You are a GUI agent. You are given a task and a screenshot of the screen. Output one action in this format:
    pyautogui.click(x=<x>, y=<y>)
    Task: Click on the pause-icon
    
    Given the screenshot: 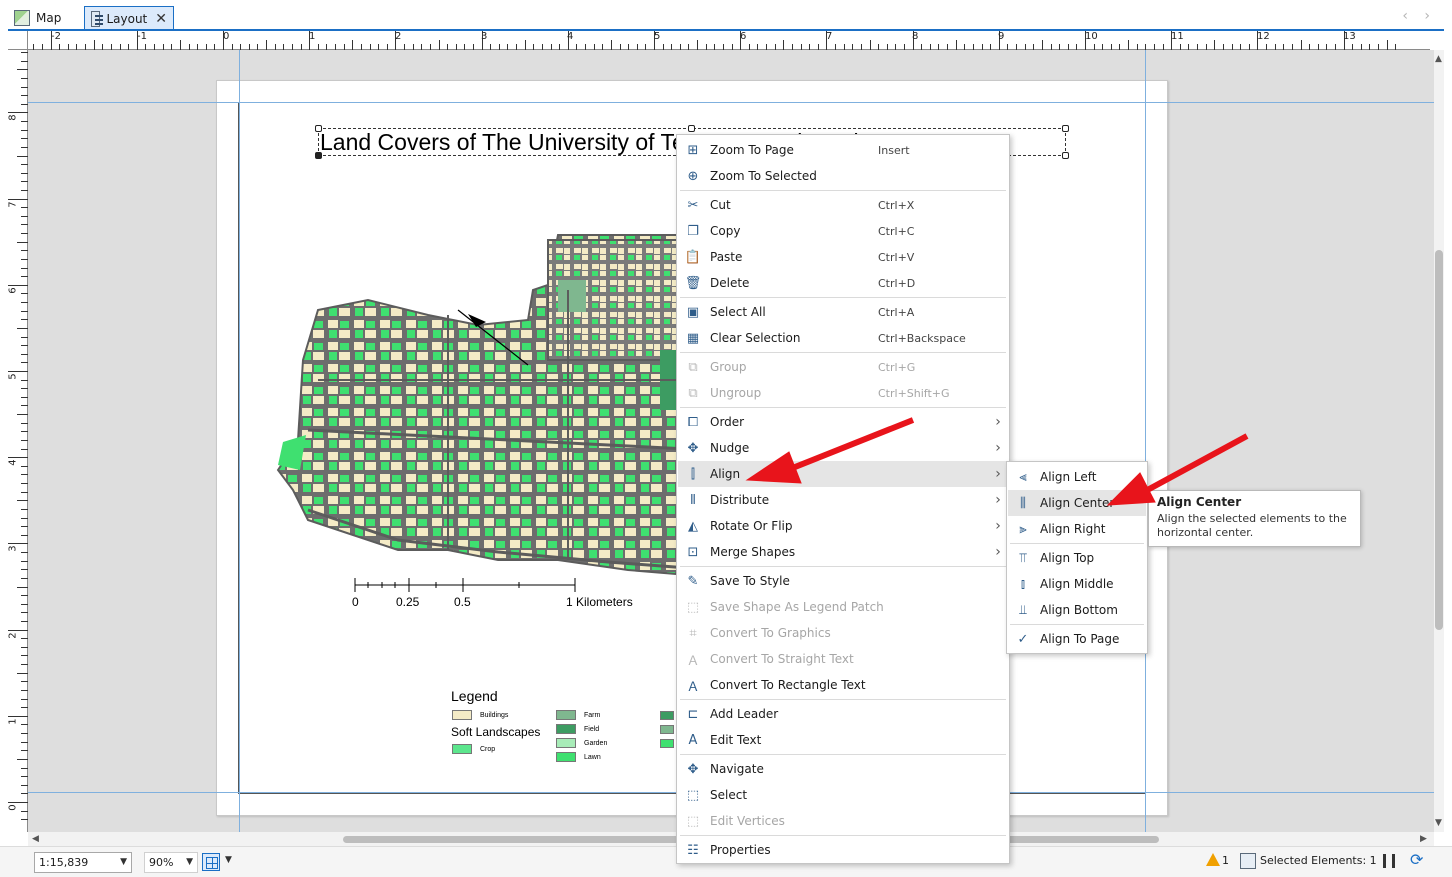 What is the action you would take?
    pyautogui.click(x=1389, y=861)
    